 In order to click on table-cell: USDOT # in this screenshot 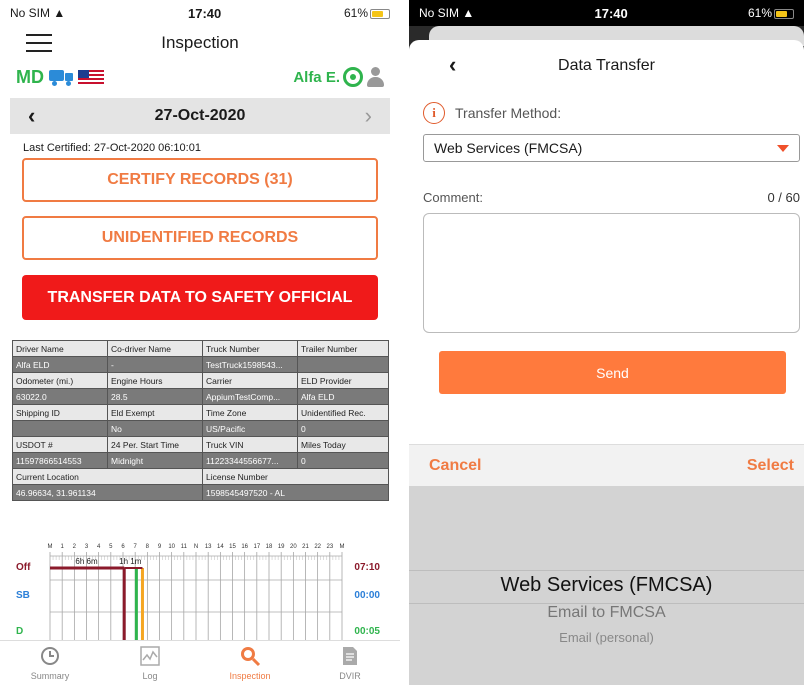, I will do `click(60, 444)`.